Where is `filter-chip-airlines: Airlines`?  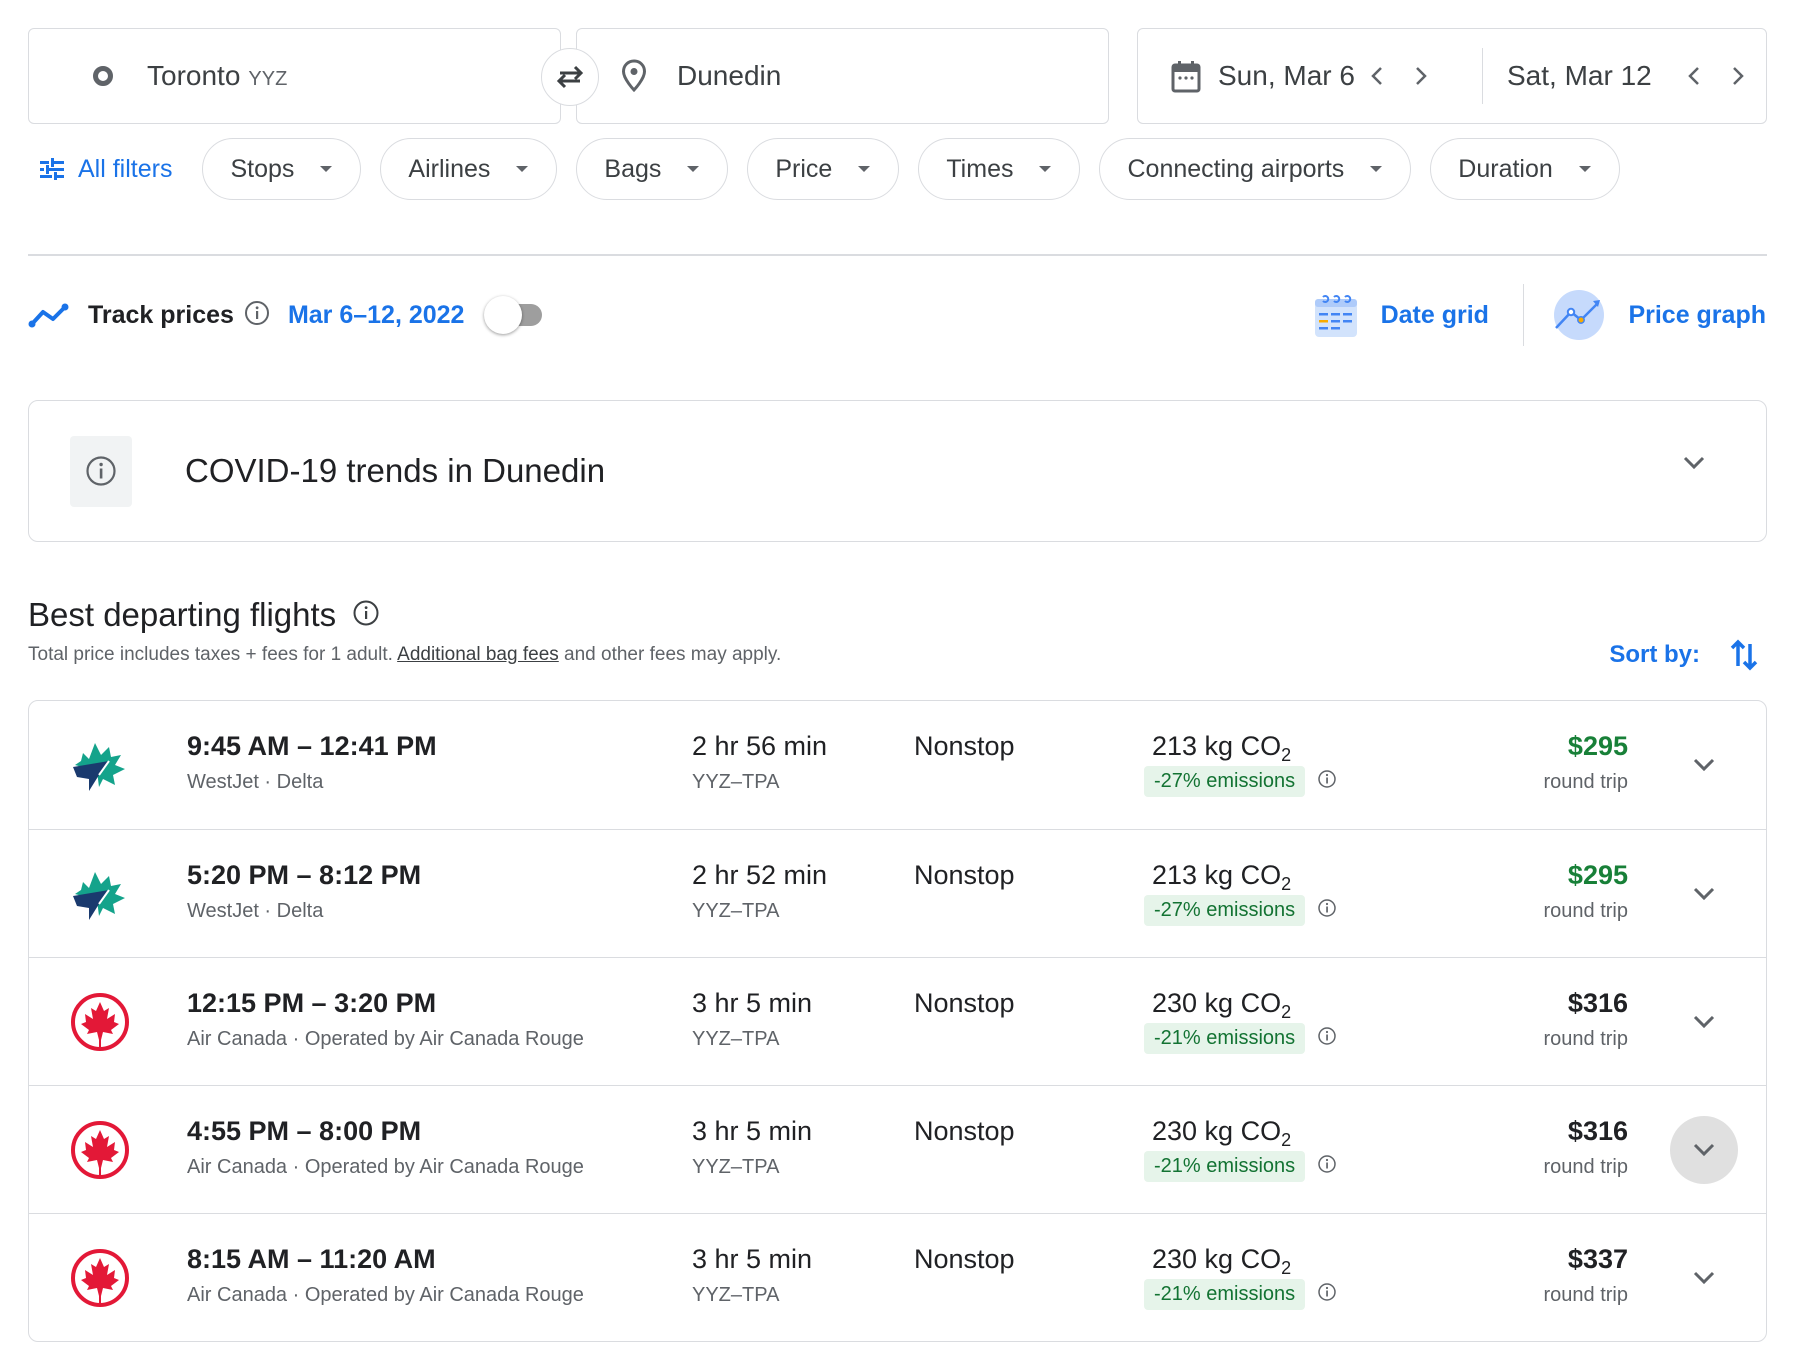 filter-chip-airlines: Airlines is located at coordinates (469, 169).